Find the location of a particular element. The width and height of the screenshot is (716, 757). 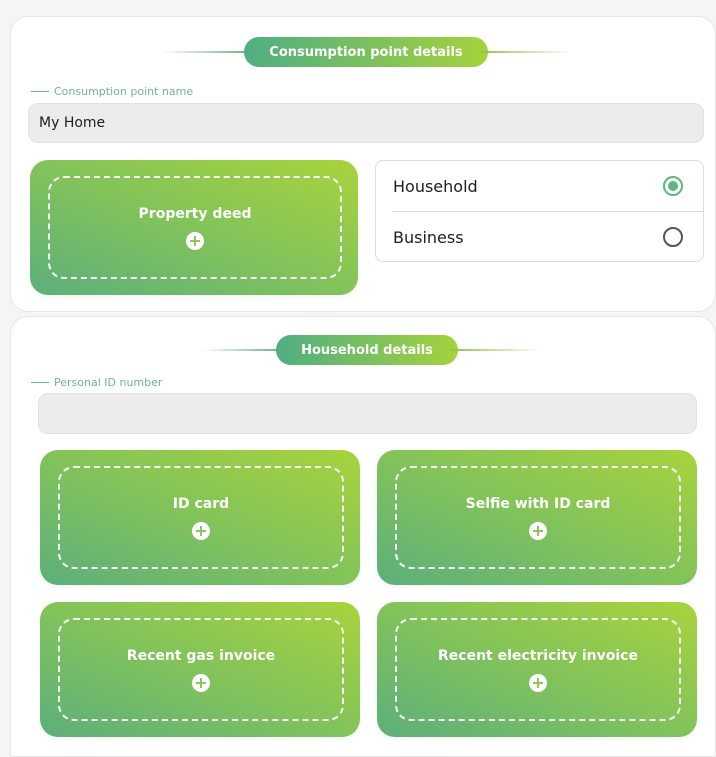

consumption-point-name-input: My Home is located at coordinates (366, 123).